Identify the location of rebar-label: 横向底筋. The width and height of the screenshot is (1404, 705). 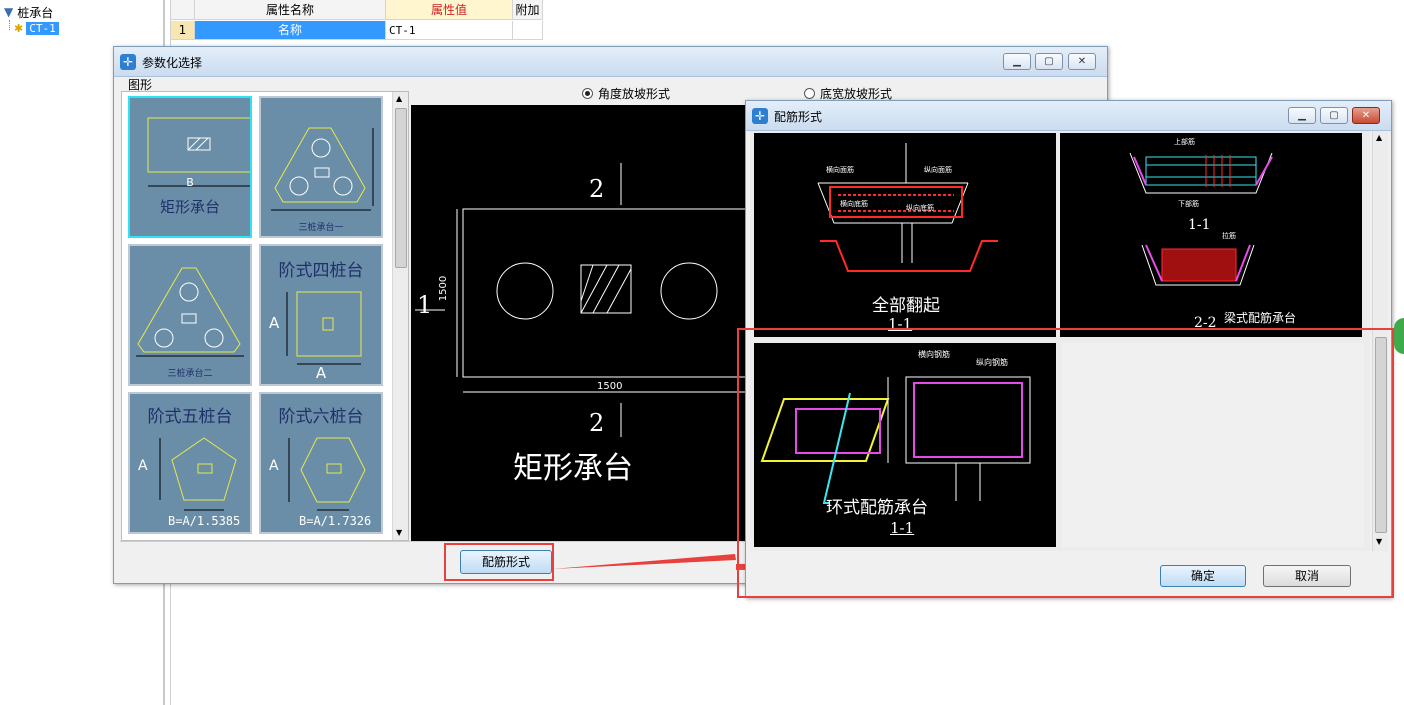
(854, 204).